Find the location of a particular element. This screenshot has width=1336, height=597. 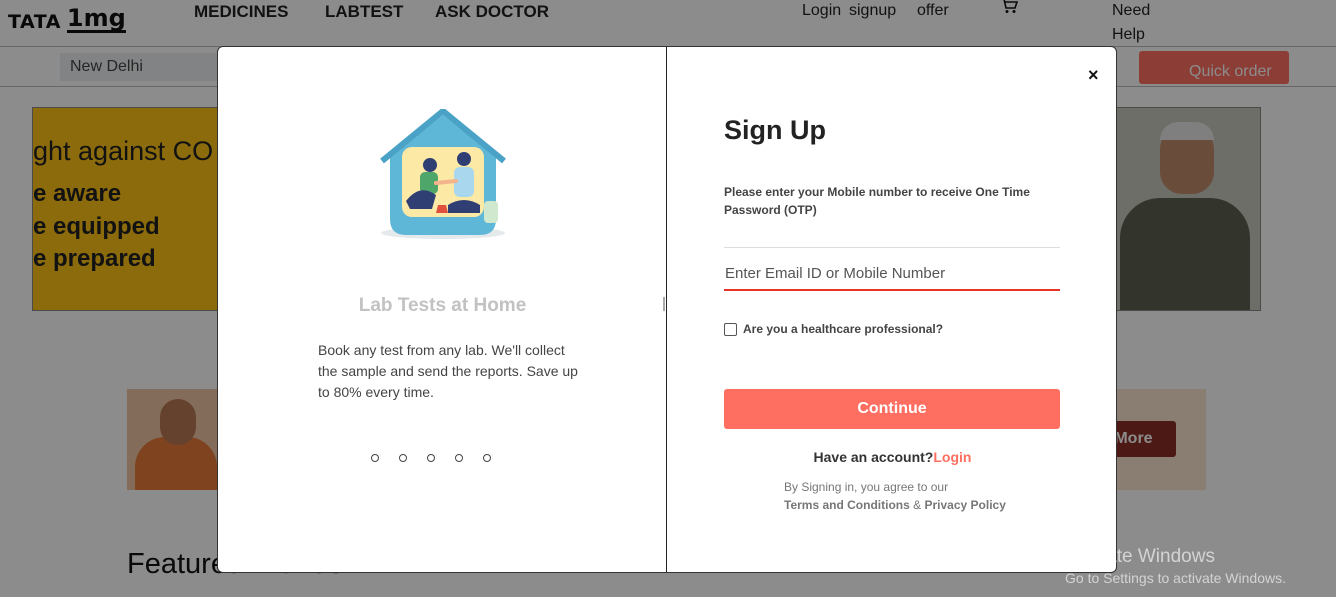

terms-and-conditions-link: Terms and Conditions is located at coordinates (847, 505).